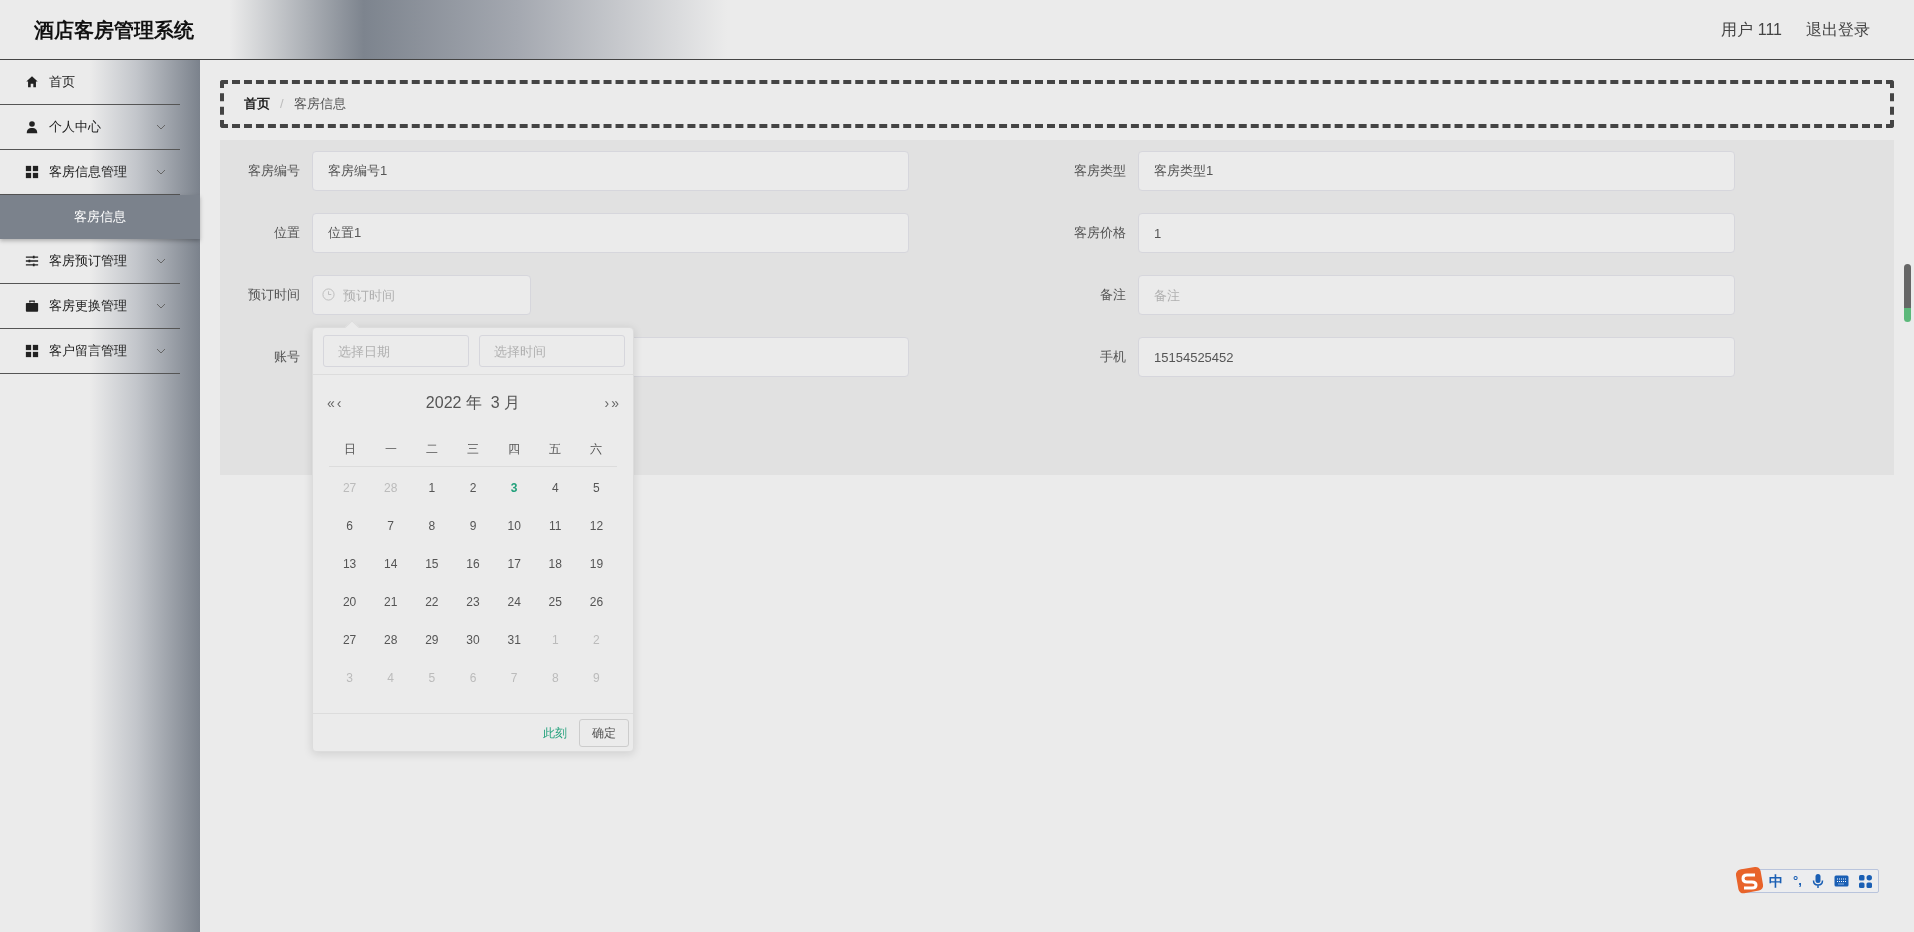 This screenshot has height=932, width=1914. Describe the element at coordinates (1751, 29) in the screenshot. I see `user-name: 用户 111` at that location.